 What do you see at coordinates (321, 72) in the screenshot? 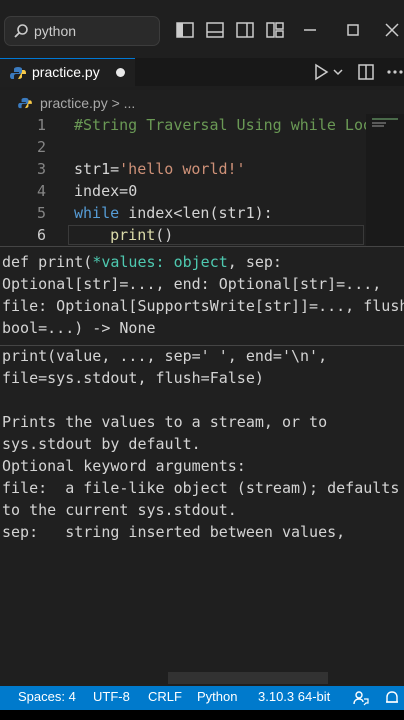
I see `run-icon` at bounding box center [321, 72].